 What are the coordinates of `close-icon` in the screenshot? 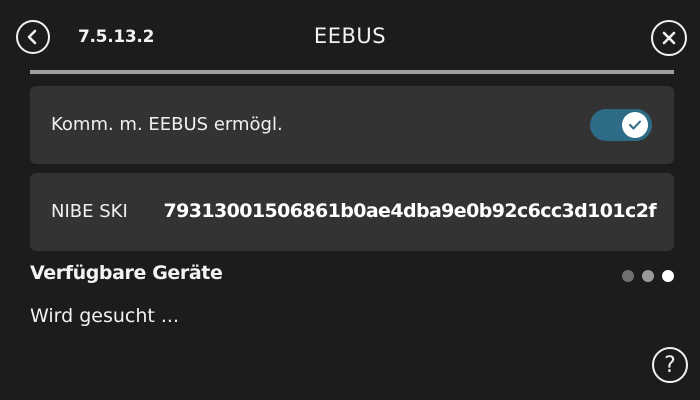 It's located at (669, 38).